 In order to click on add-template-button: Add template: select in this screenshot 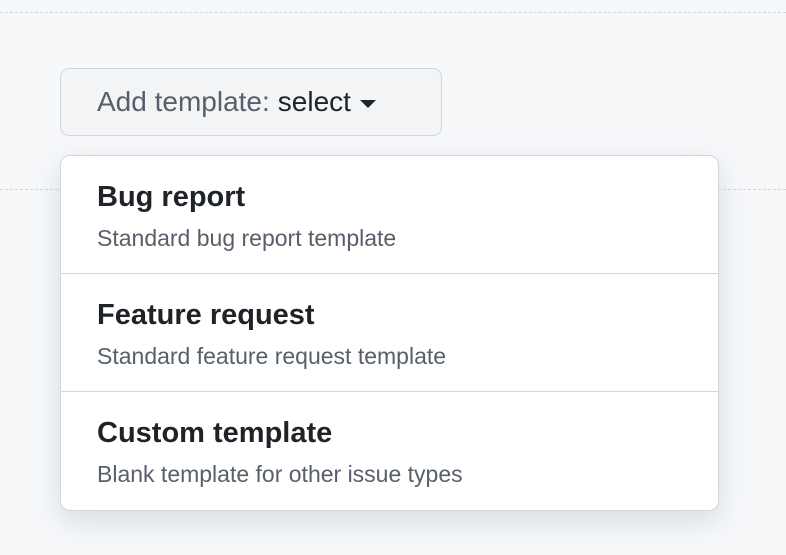, I will do `click(251, 102)`.